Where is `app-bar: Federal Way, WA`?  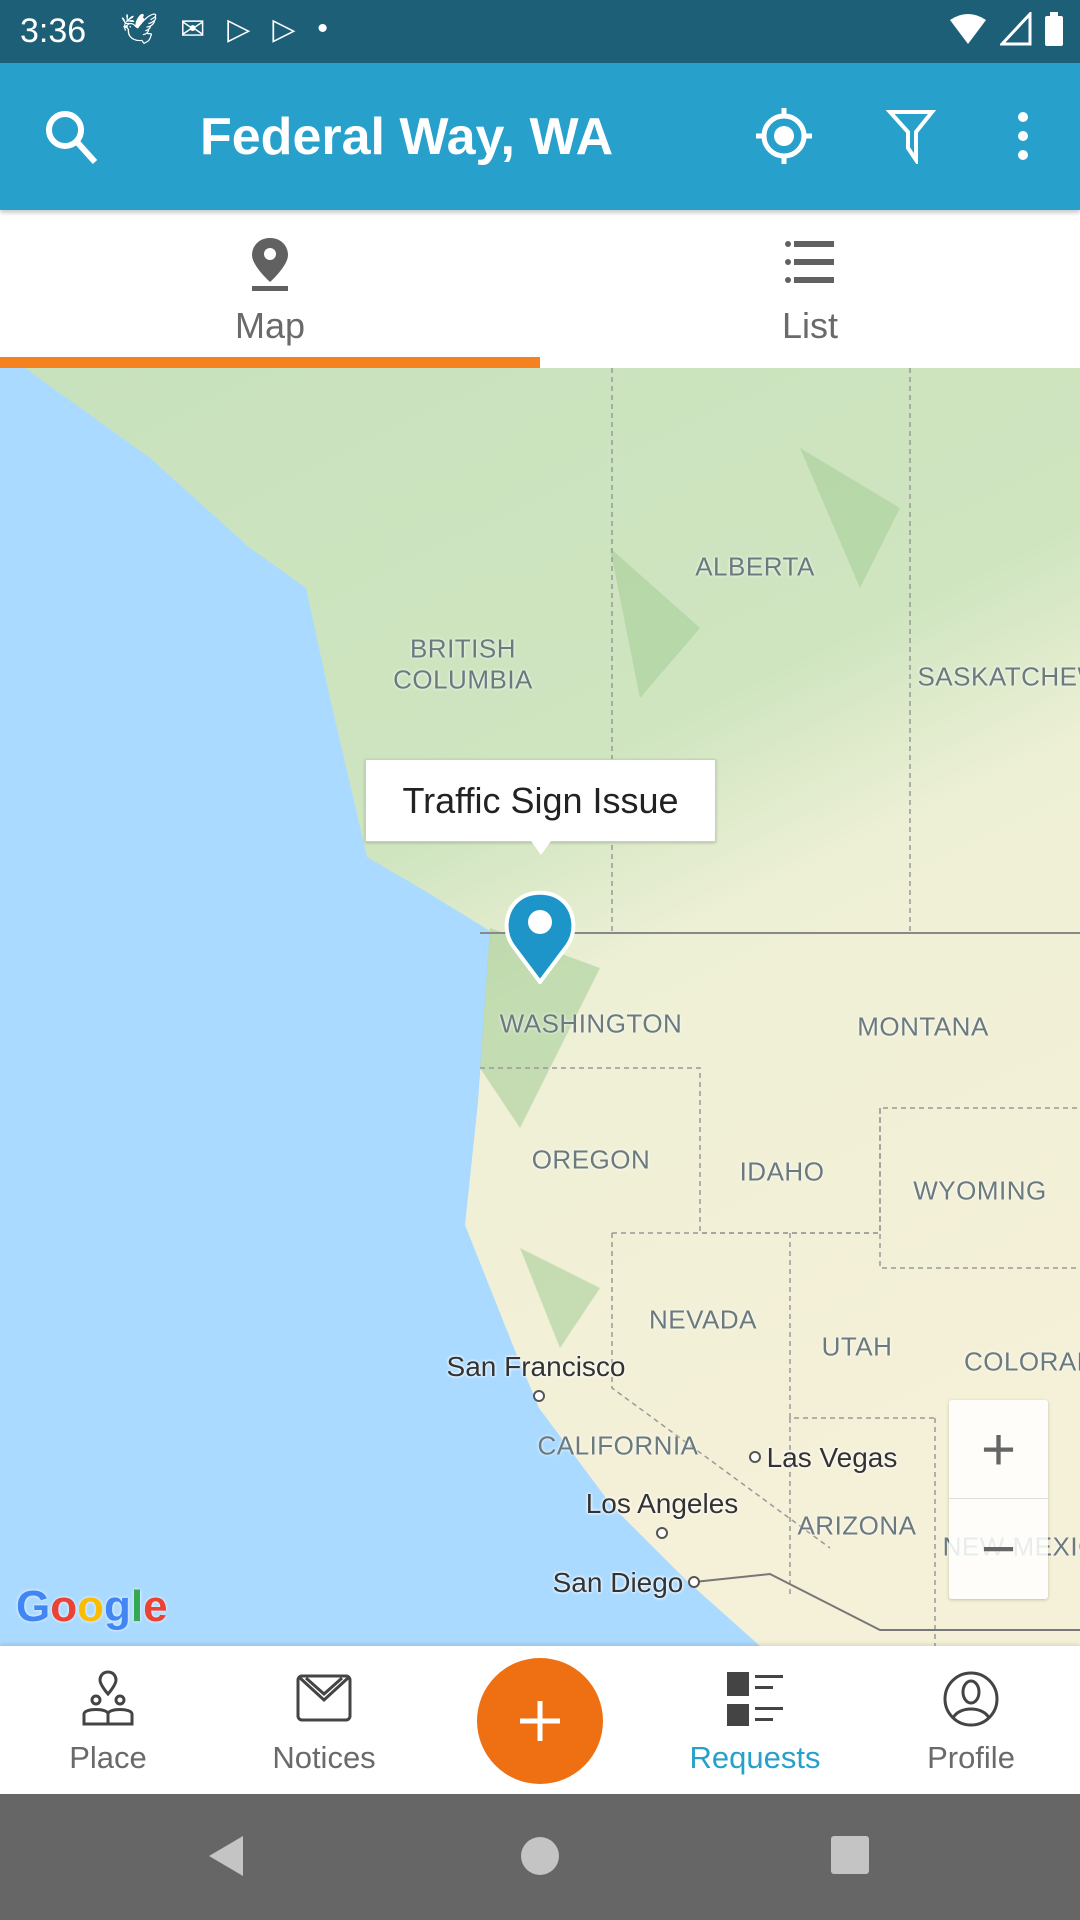
app-bar: Federal Way, WA is located at coordinates (540, 136).